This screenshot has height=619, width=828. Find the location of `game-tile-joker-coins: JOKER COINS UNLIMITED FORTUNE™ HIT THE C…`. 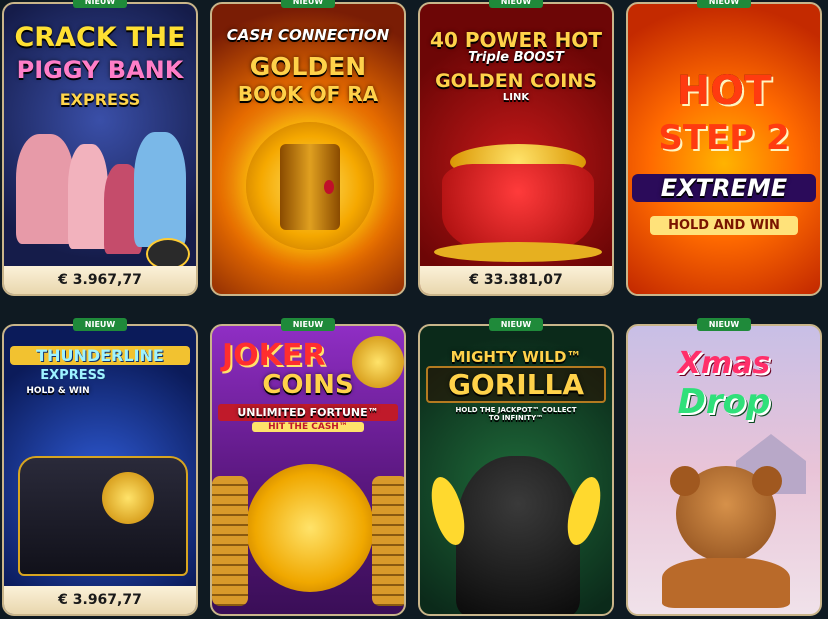

game-tile-joker-coins: JOKER COINS UNLIMITED FORTUNE™ HIT THE C… is located at coordinates (308, 470).